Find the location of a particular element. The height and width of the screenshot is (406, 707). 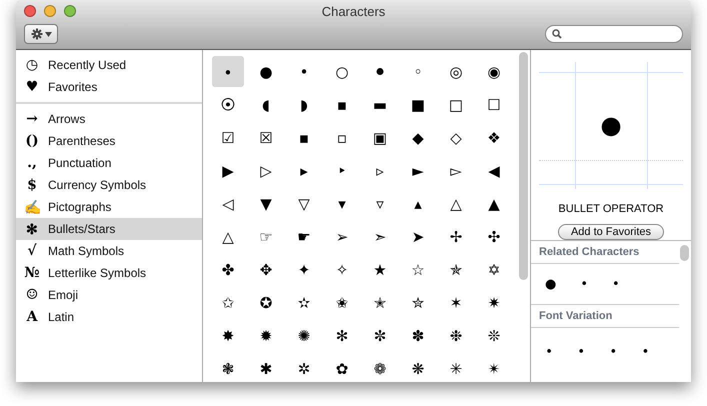

category-item: ✻ Bullets/Stars is located at coordinates (109, 229).